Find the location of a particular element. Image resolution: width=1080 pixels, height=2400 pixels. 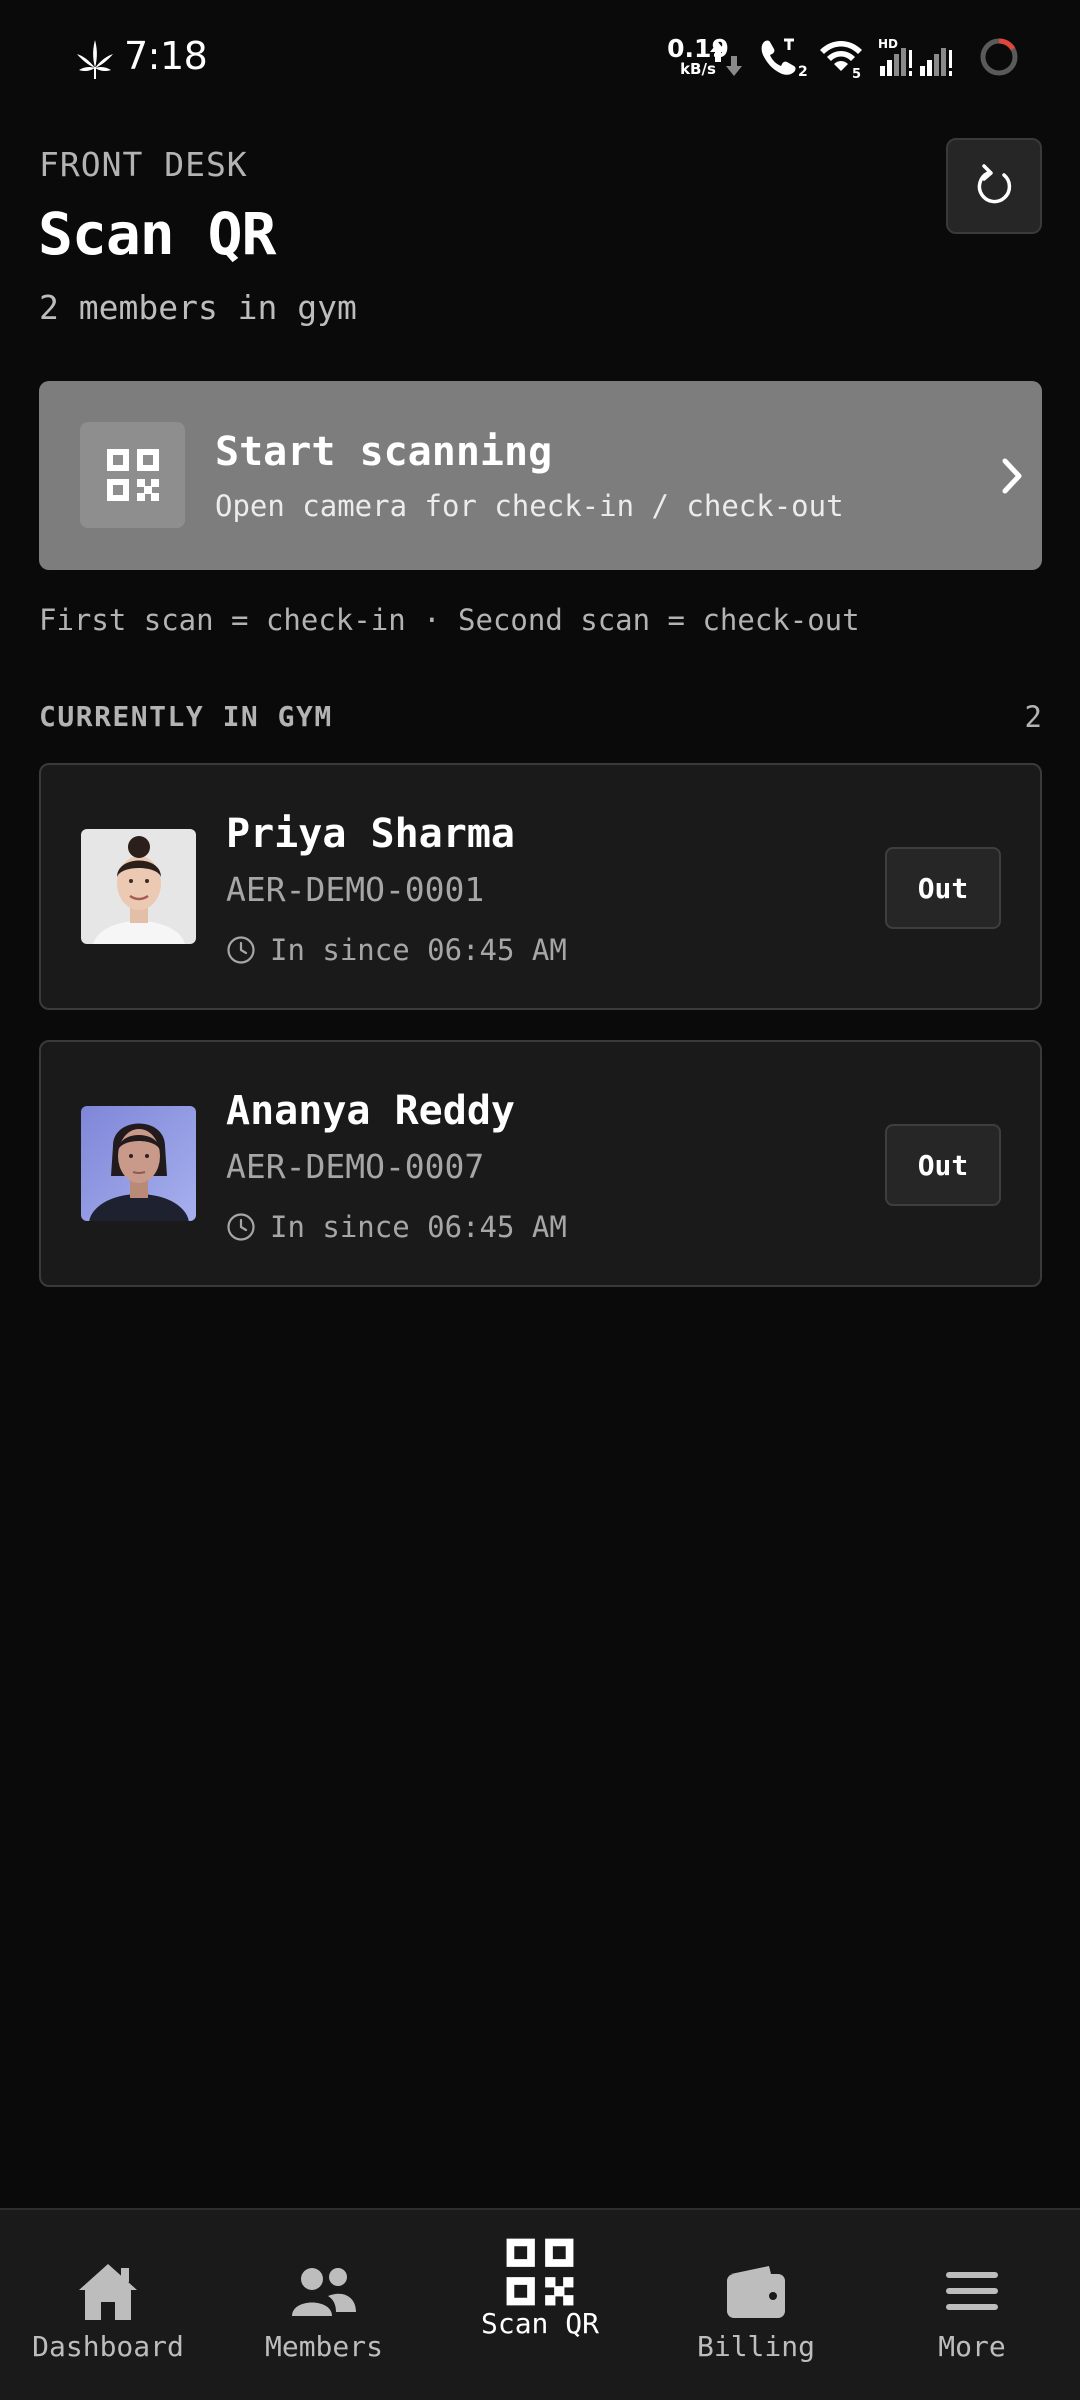

page-title: Scan QR is located at coordinates (157, 234).